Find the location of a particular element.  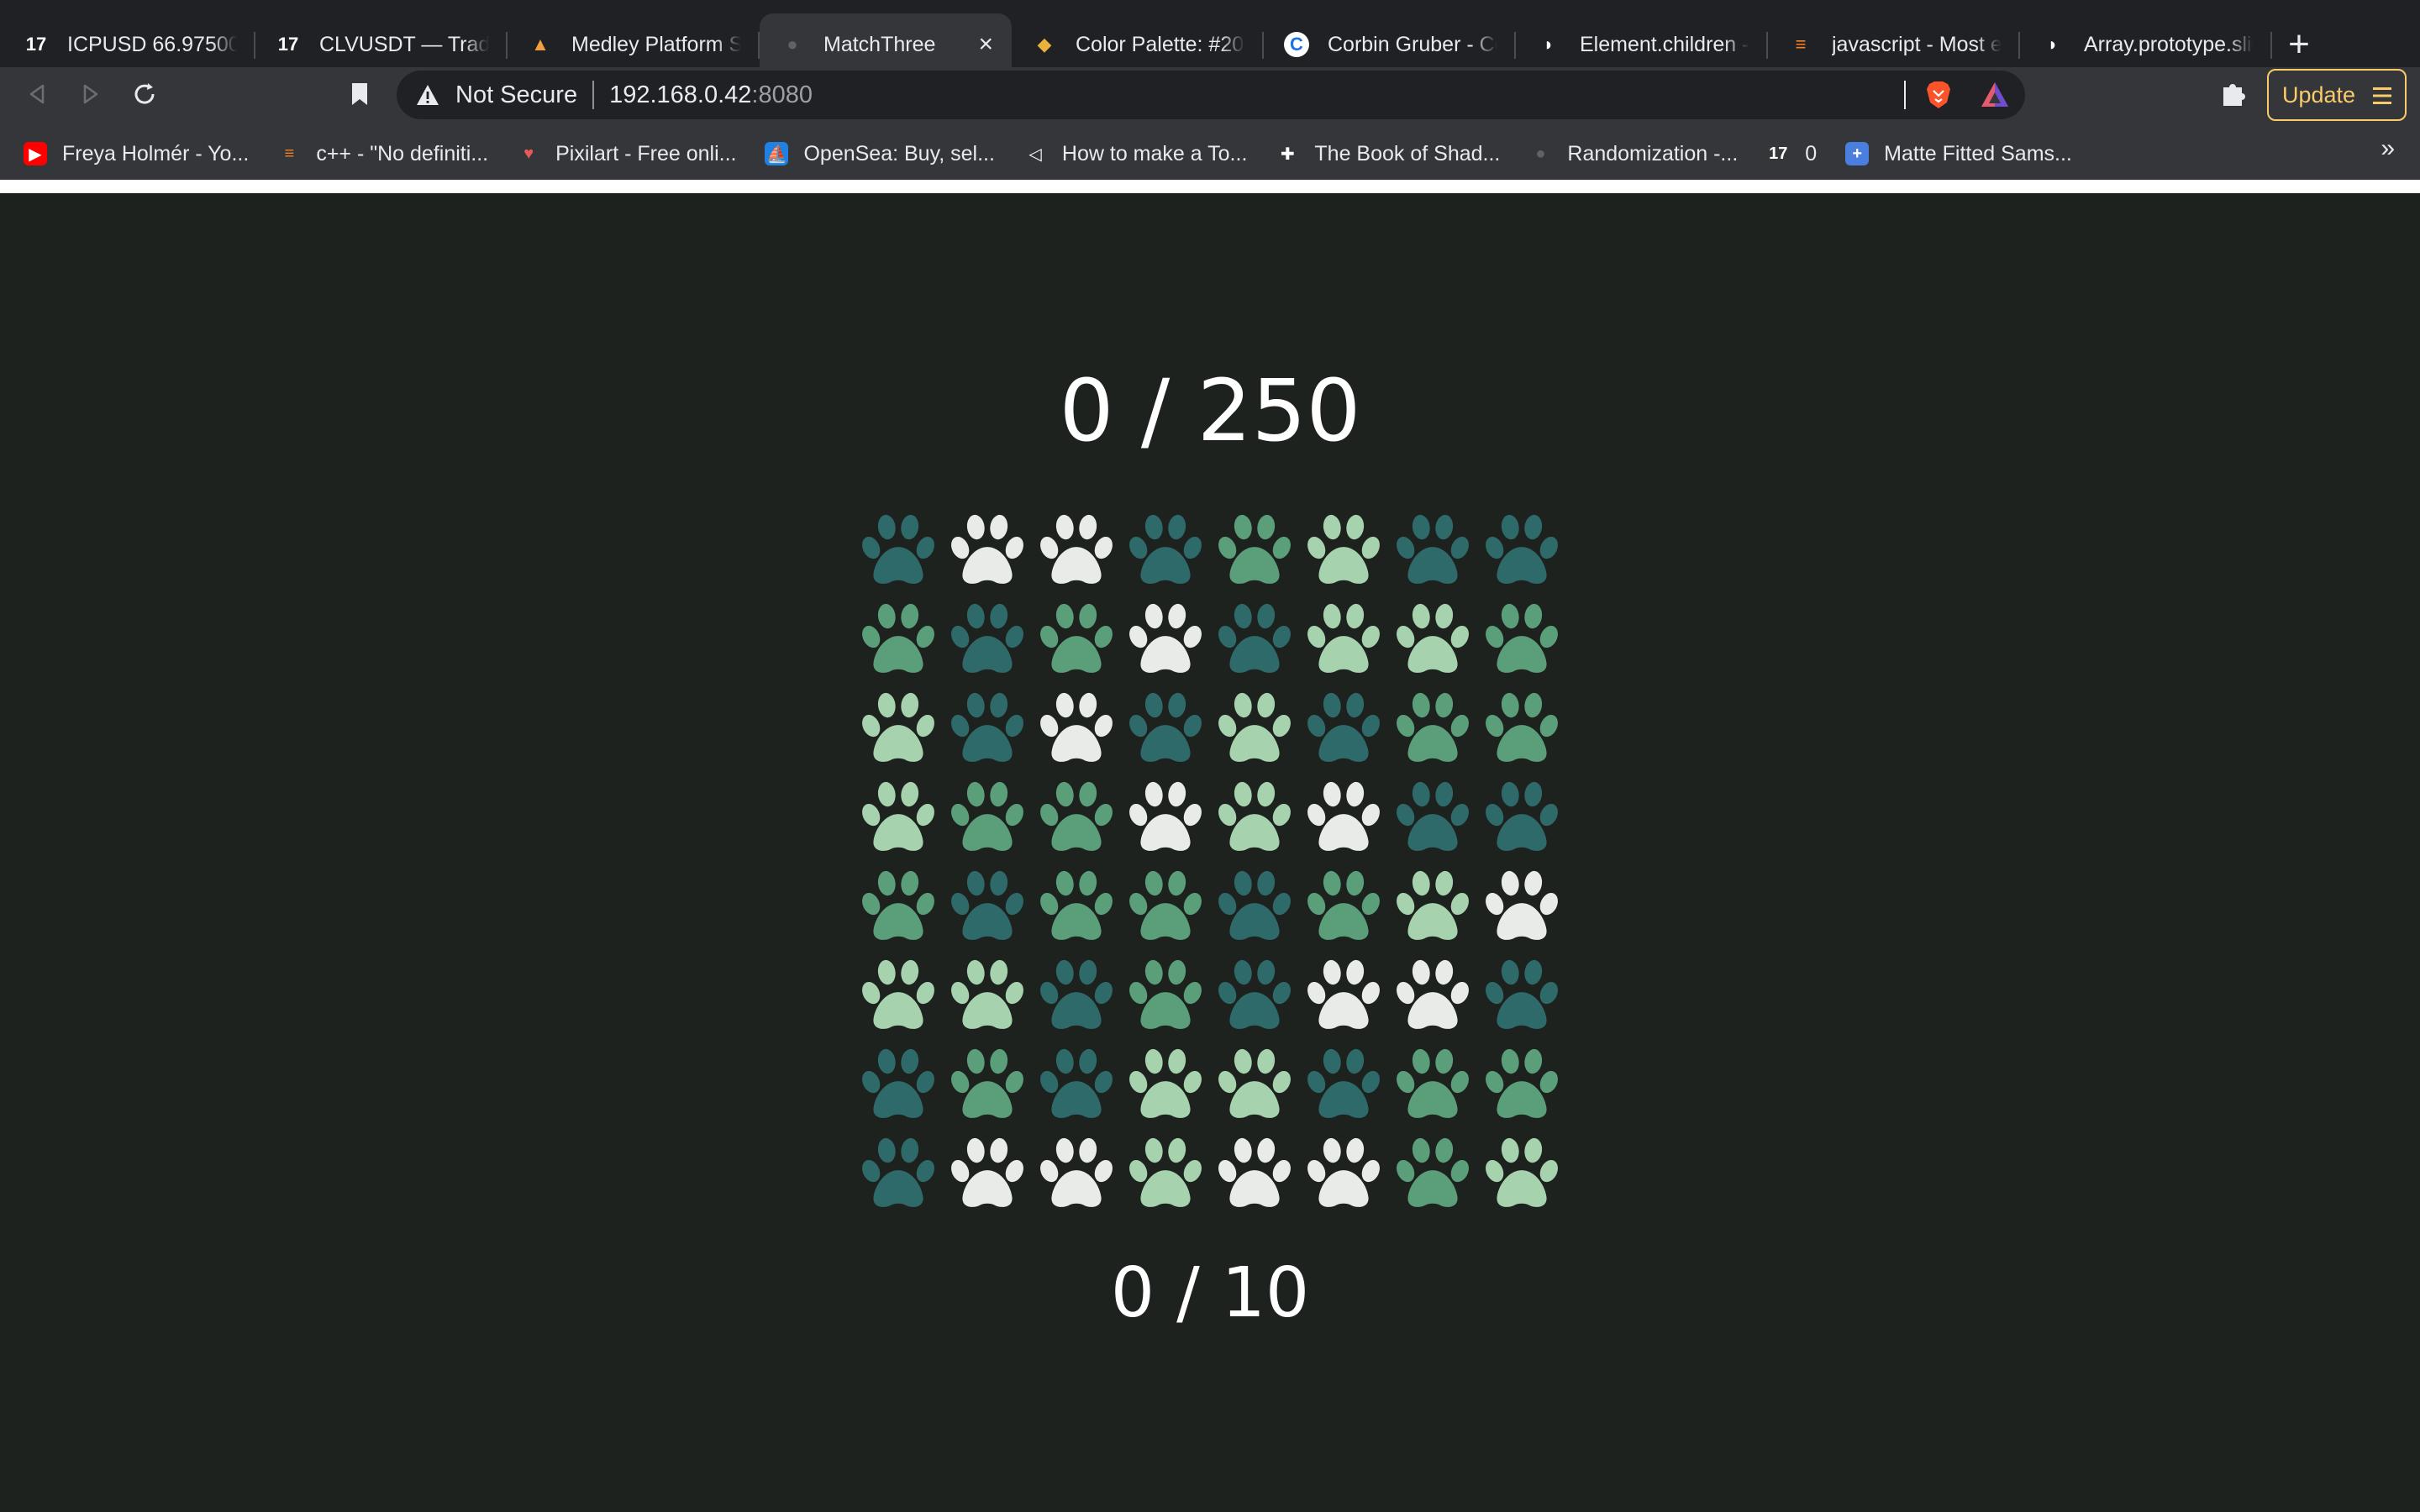

bookmark-page-button is located at coordinates (359, 94).